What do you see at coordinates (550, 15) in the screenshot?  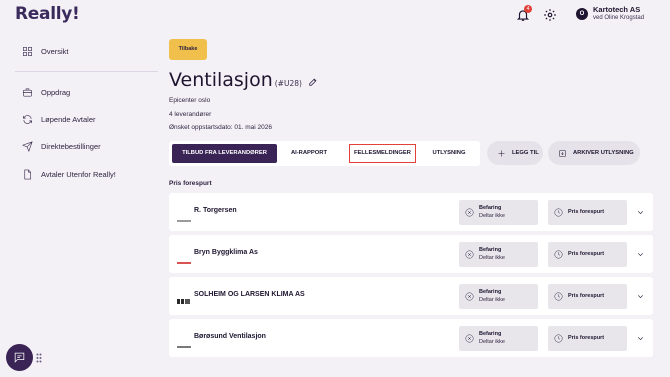 I see `gear-icon` at bounding box center [550, 15].